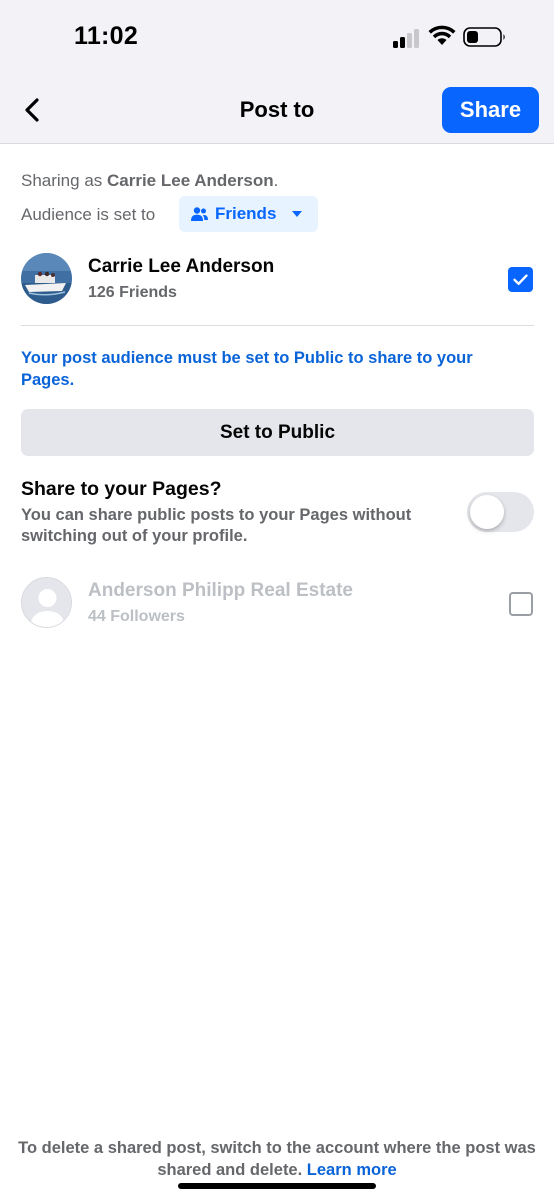 The height and width of the screenshot is (1200, 554). I want to click on boat-photo-avatar-image, so click(46, 278).